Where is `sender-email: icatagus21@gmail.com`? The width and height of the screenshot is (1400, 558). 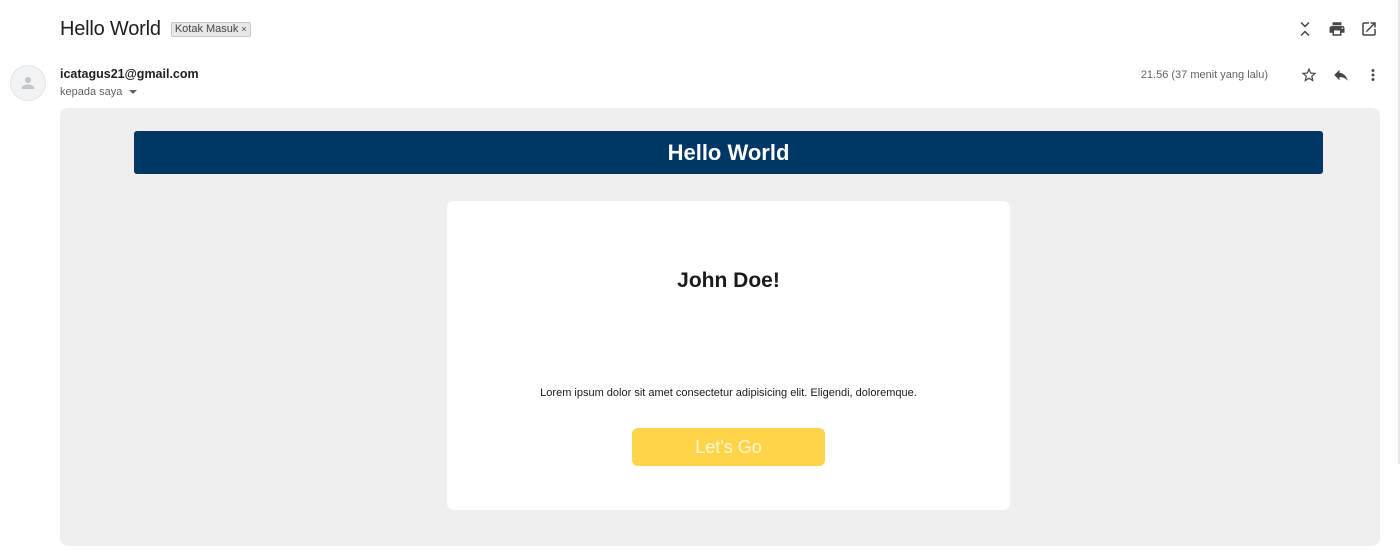 sender-email: icatagus21@gmail.com is located at coordinates (129, 74).